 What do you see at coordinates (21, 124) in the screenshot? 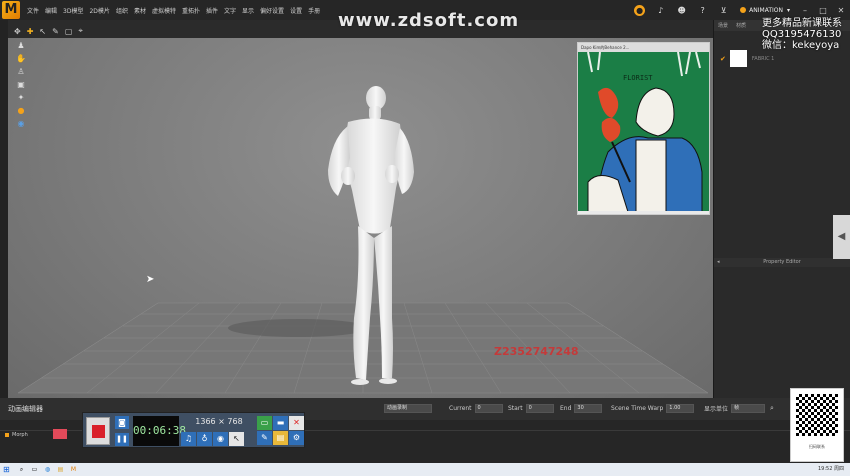
I see `globe-tool-icon: ◉` at bounding box center [21, 124].